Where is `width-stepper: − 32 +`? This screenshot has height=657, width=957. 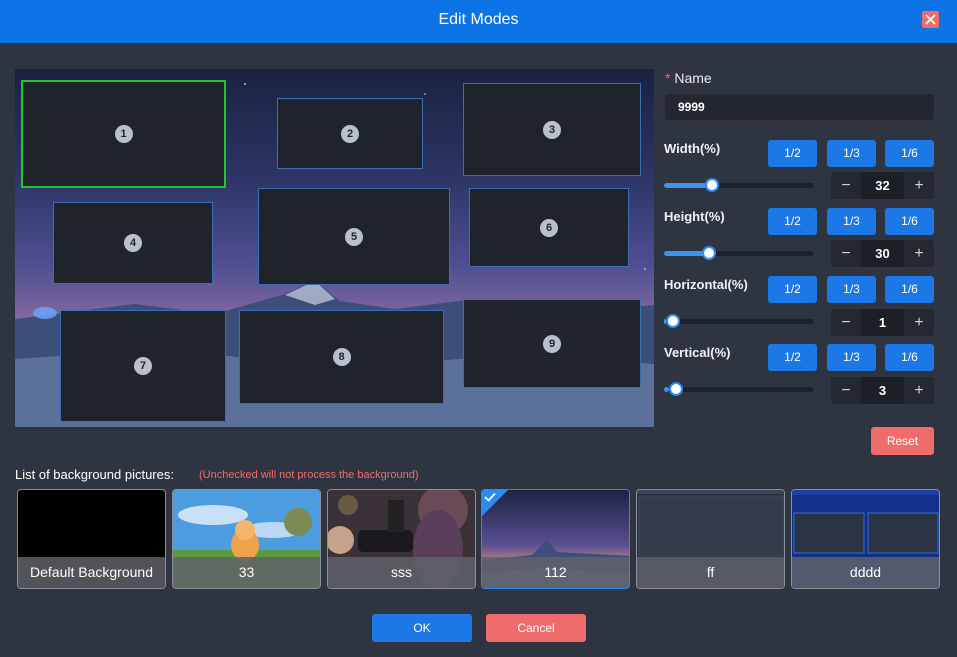 width-stepper: − 32 + is located at coordinates (882, 185).